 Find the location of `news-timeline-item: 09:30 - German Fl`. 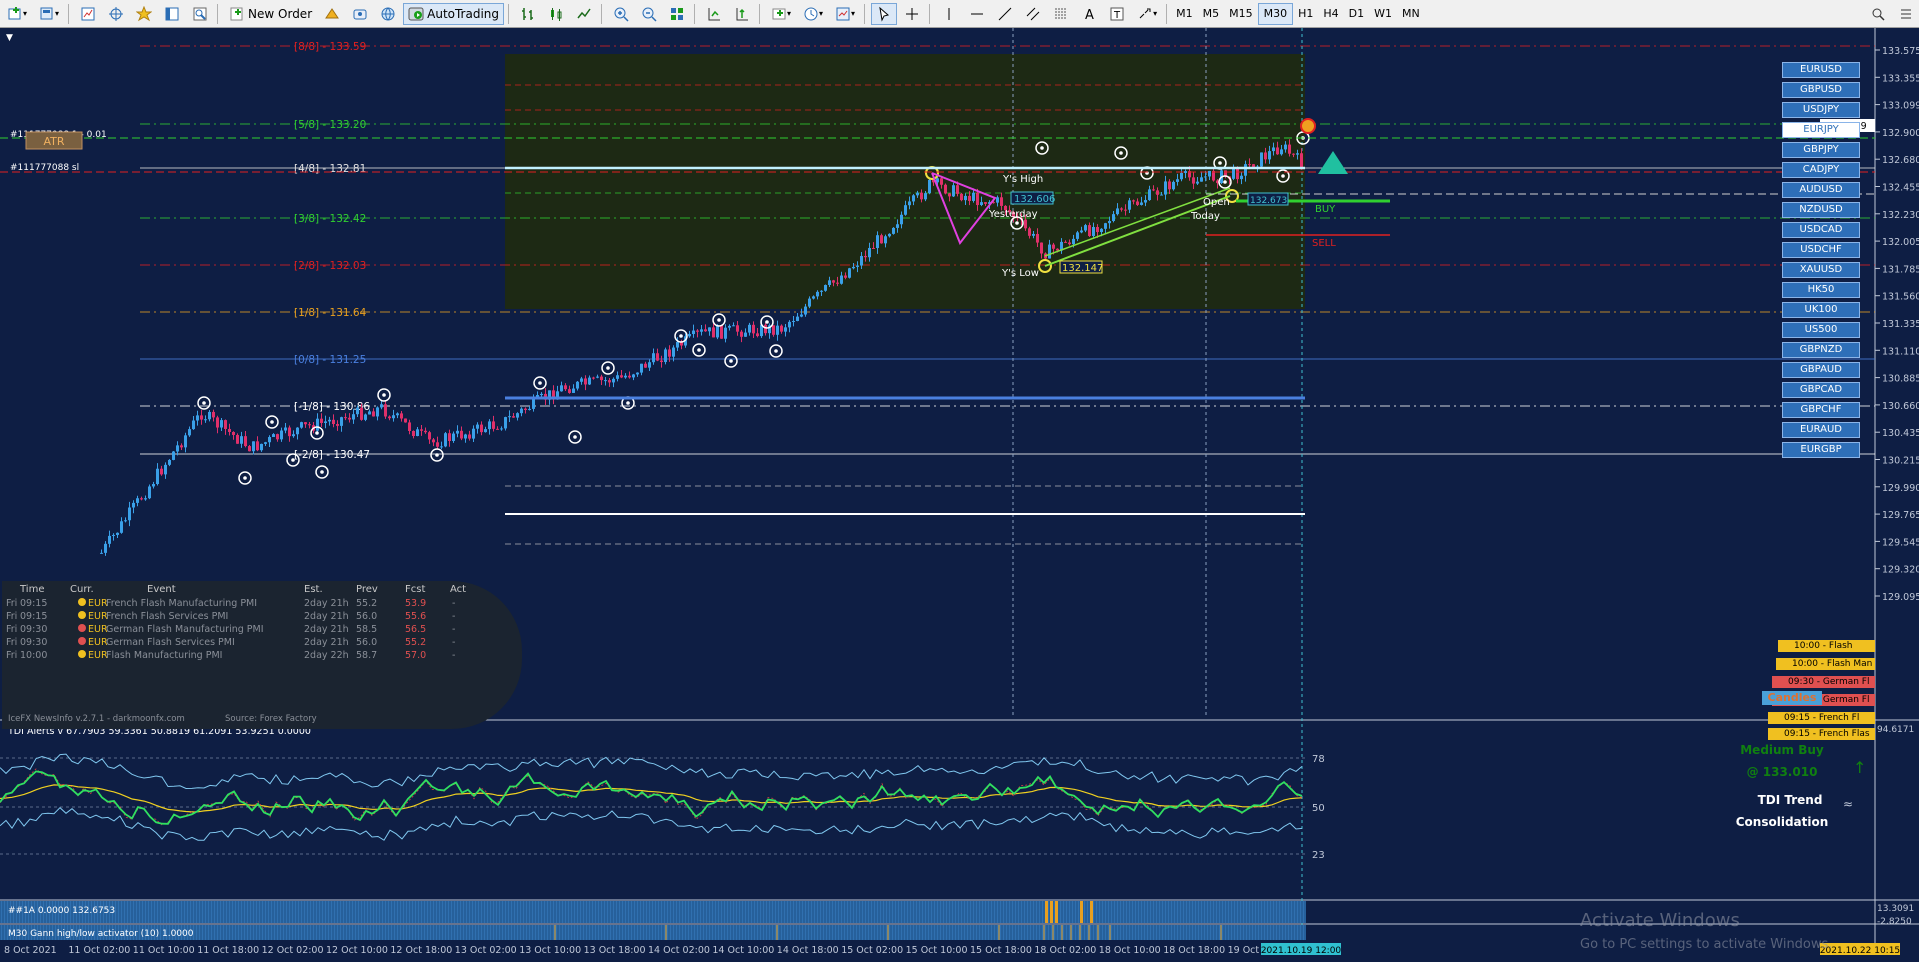

news-timeline-item: 09:30 - German Fl is located at coordinates (1823, 682).